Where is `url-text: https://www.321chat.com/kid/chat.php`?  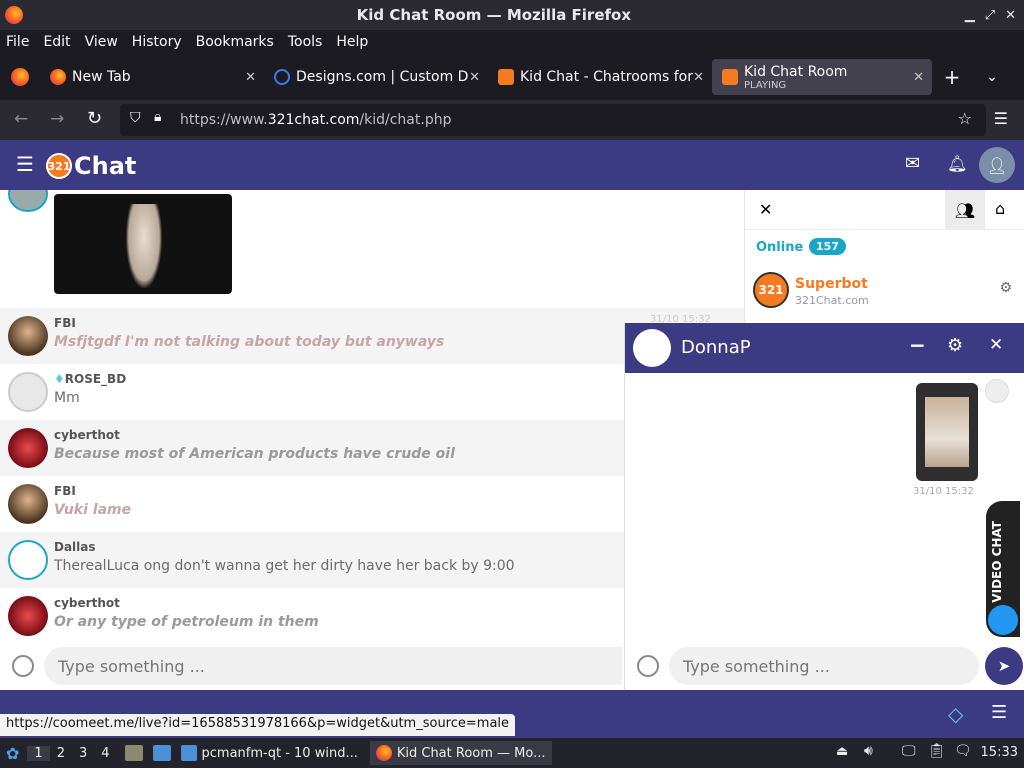 url-text: https://www.321chat.com/kid/chat.php is located at coordinates (315, 120).